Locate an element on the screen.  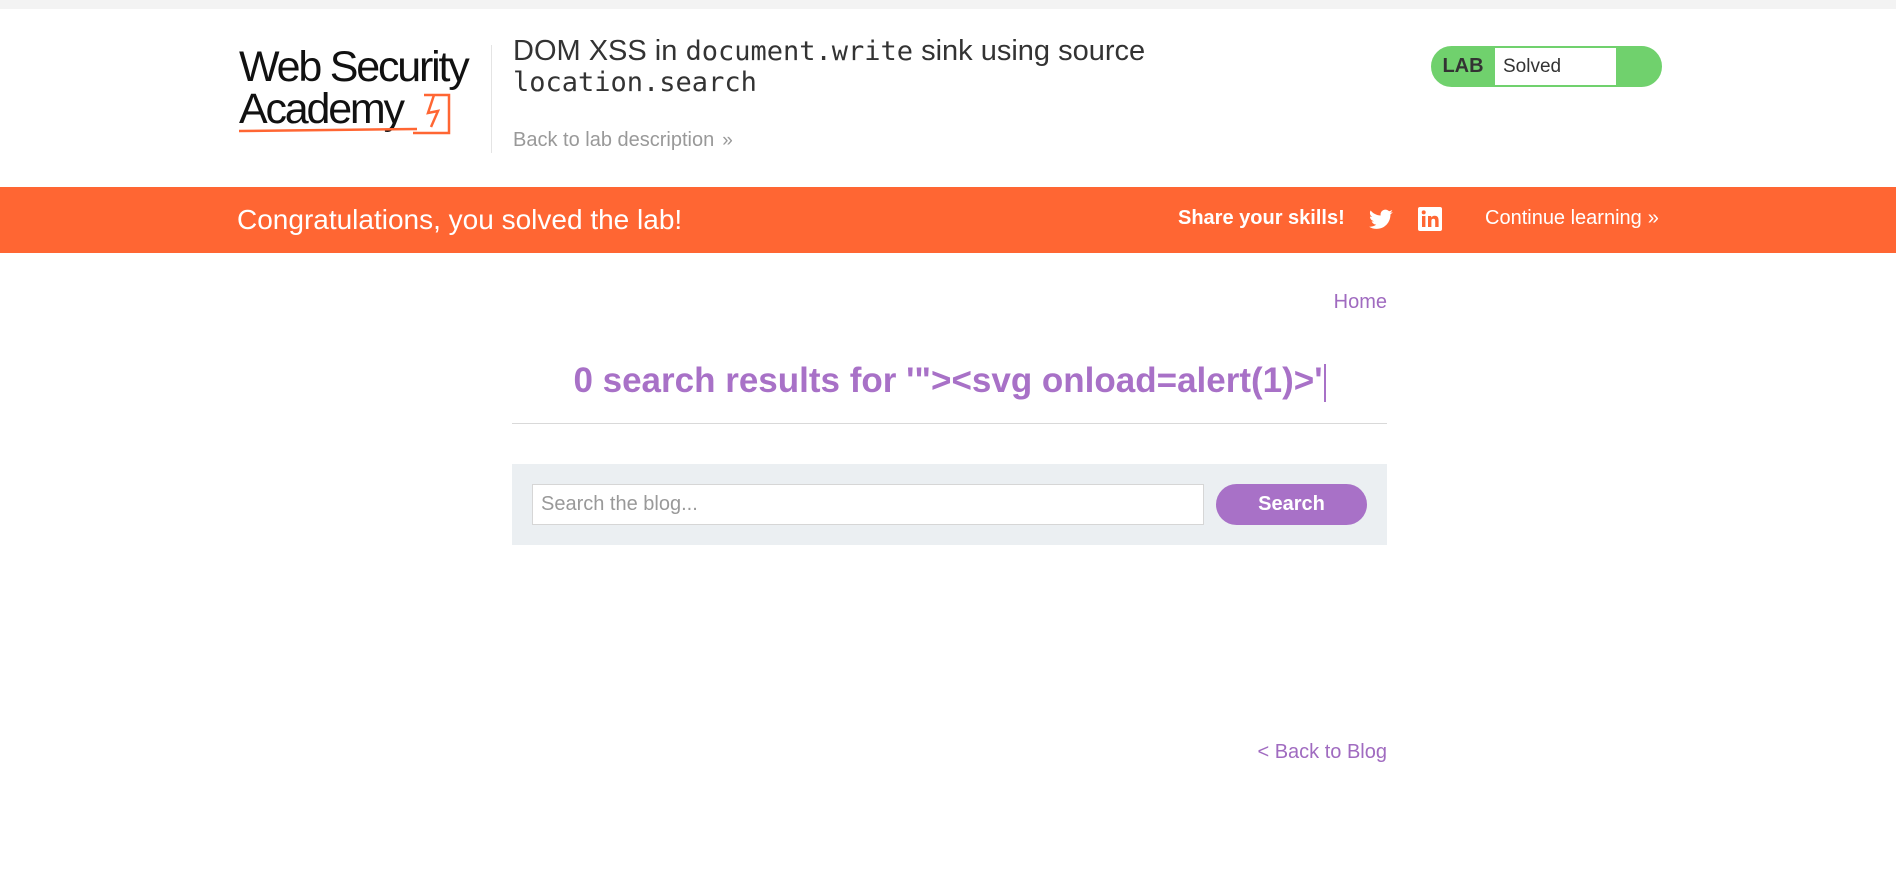
continue-learning-link: Continue learning » is located at coordinates (1572, 218).